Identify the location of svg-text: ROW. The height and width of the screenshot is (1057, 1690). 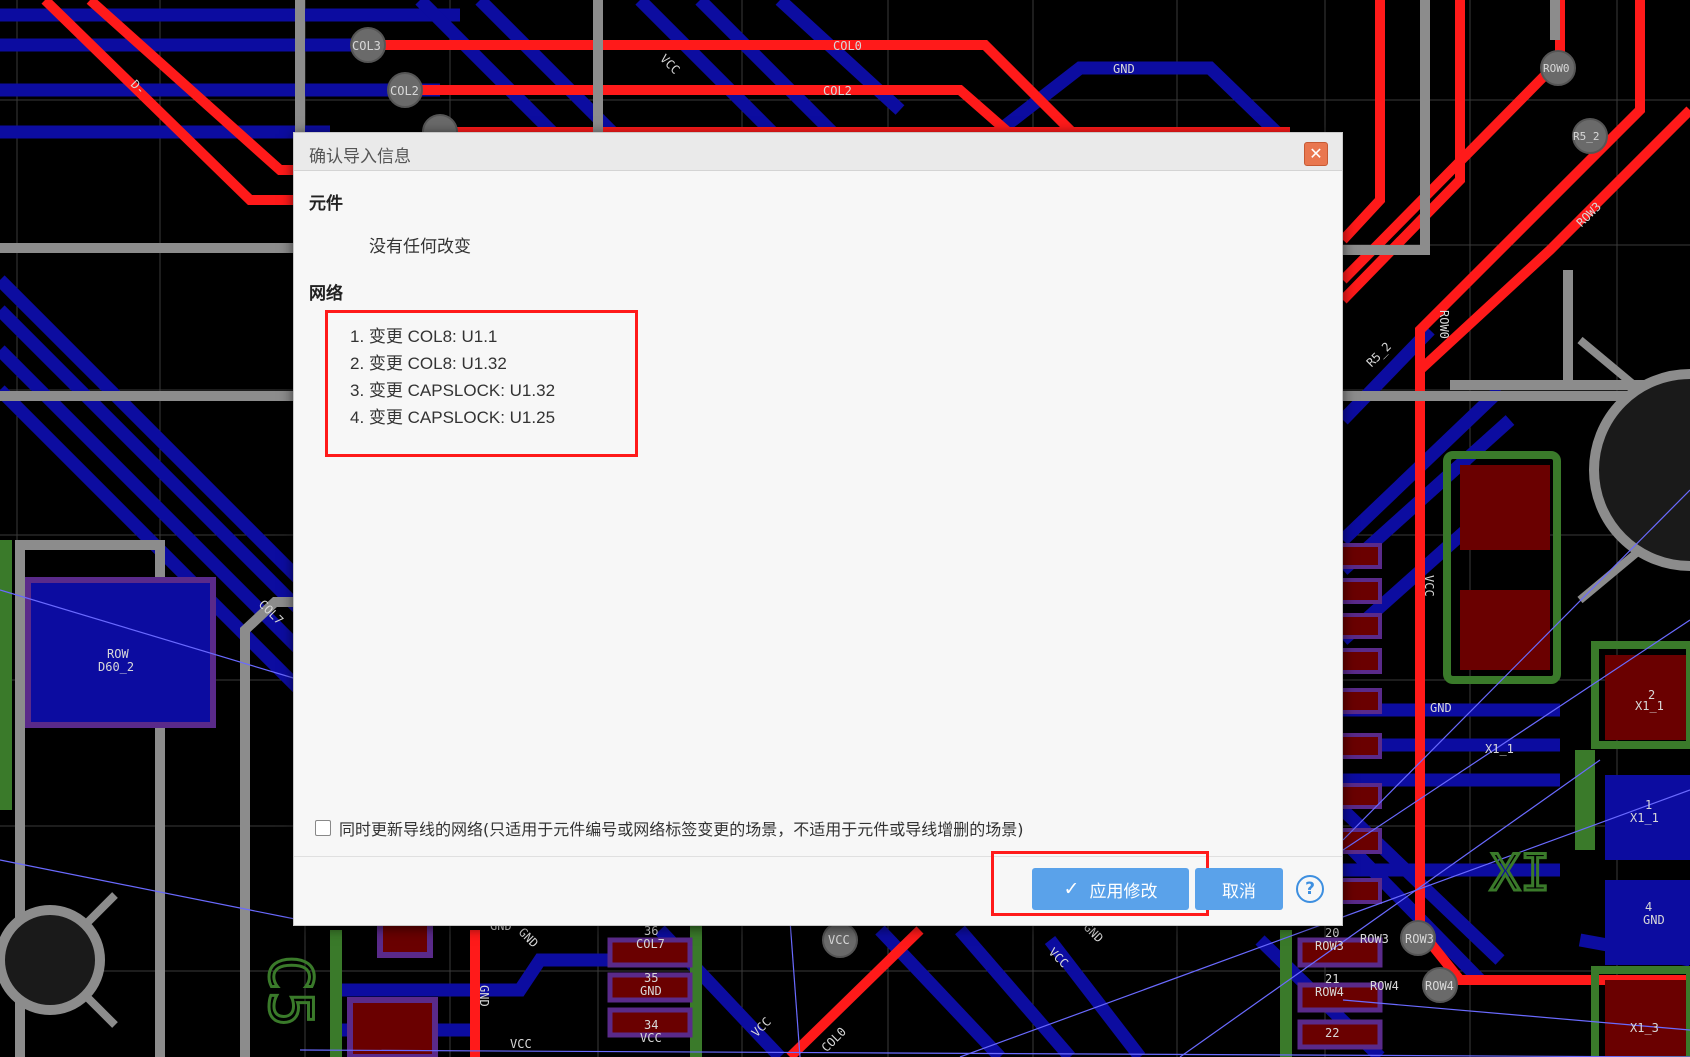
(118, 654).